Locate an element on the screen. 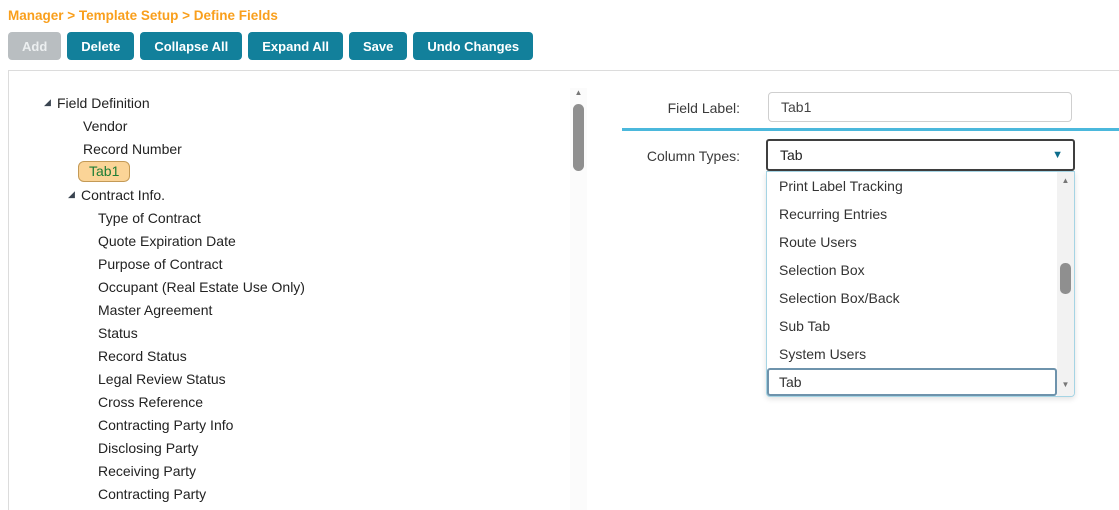 This screenshot has height=510, width=1119. tree-item: ◢ Vendor is located at coordinates (286, 125).